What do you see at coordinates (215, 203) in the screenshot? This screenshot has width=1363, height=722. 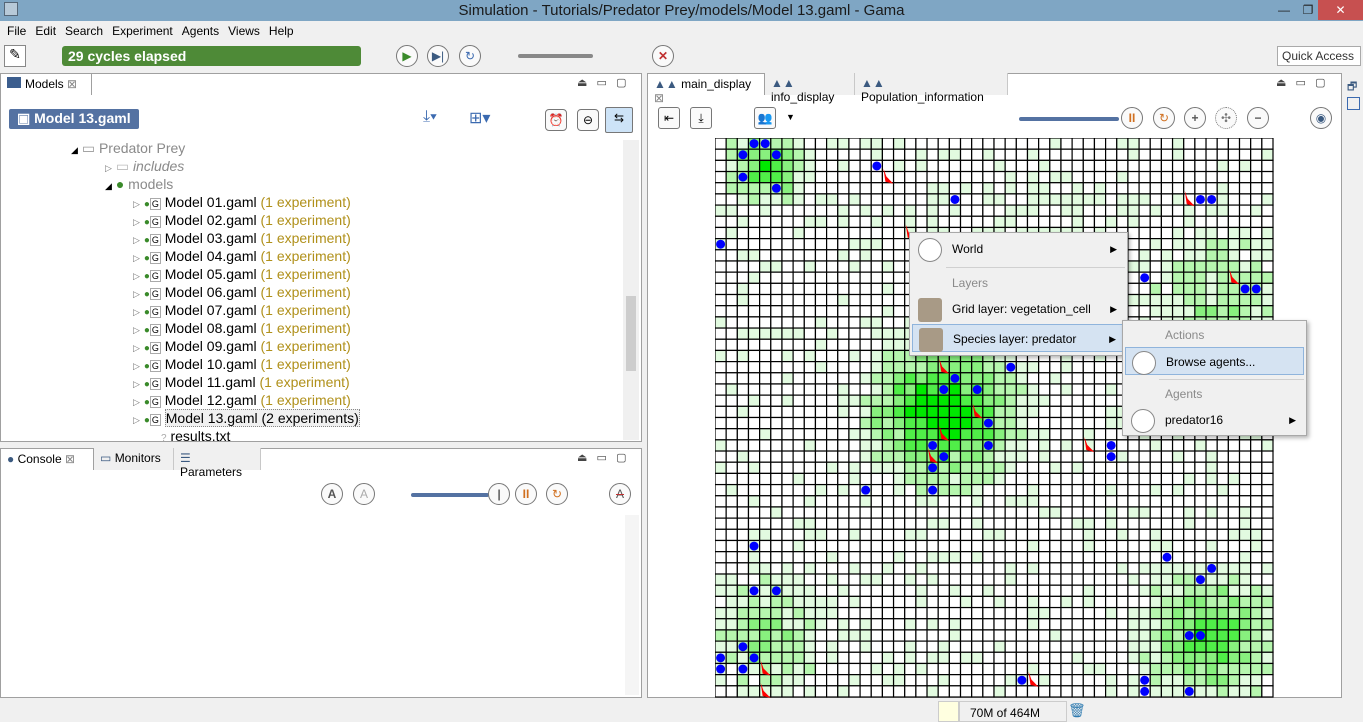 I see `tree-file: ▷ ● G Model 01.gaml (1 experiment)` at bounding box center [215, 203].